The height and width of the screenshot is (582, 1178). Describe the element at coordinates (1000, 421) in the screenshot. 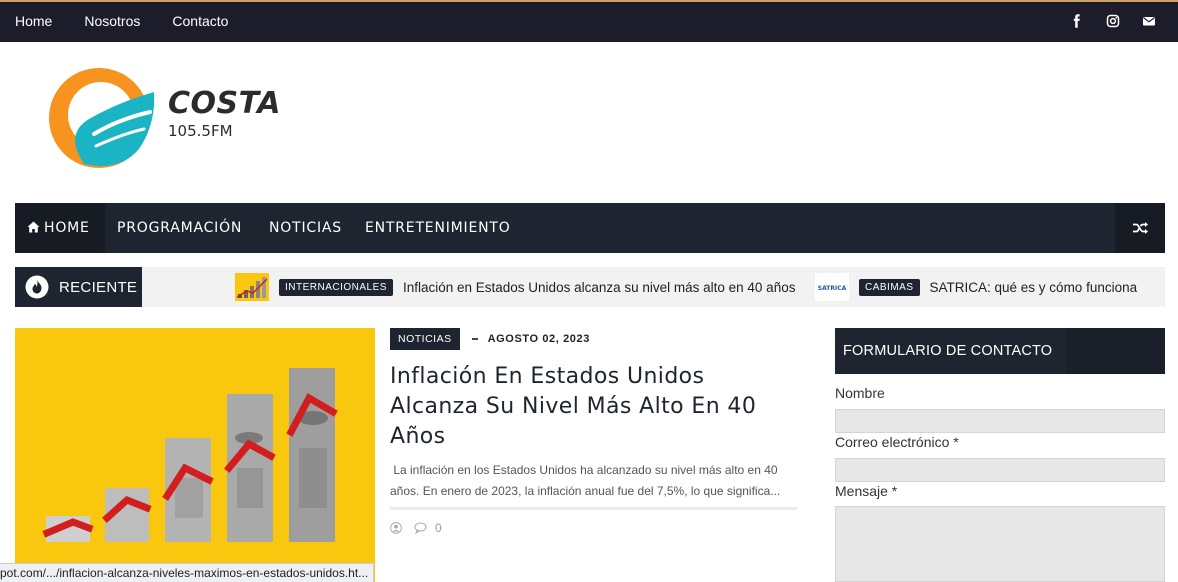

I see `name-input` at that location.